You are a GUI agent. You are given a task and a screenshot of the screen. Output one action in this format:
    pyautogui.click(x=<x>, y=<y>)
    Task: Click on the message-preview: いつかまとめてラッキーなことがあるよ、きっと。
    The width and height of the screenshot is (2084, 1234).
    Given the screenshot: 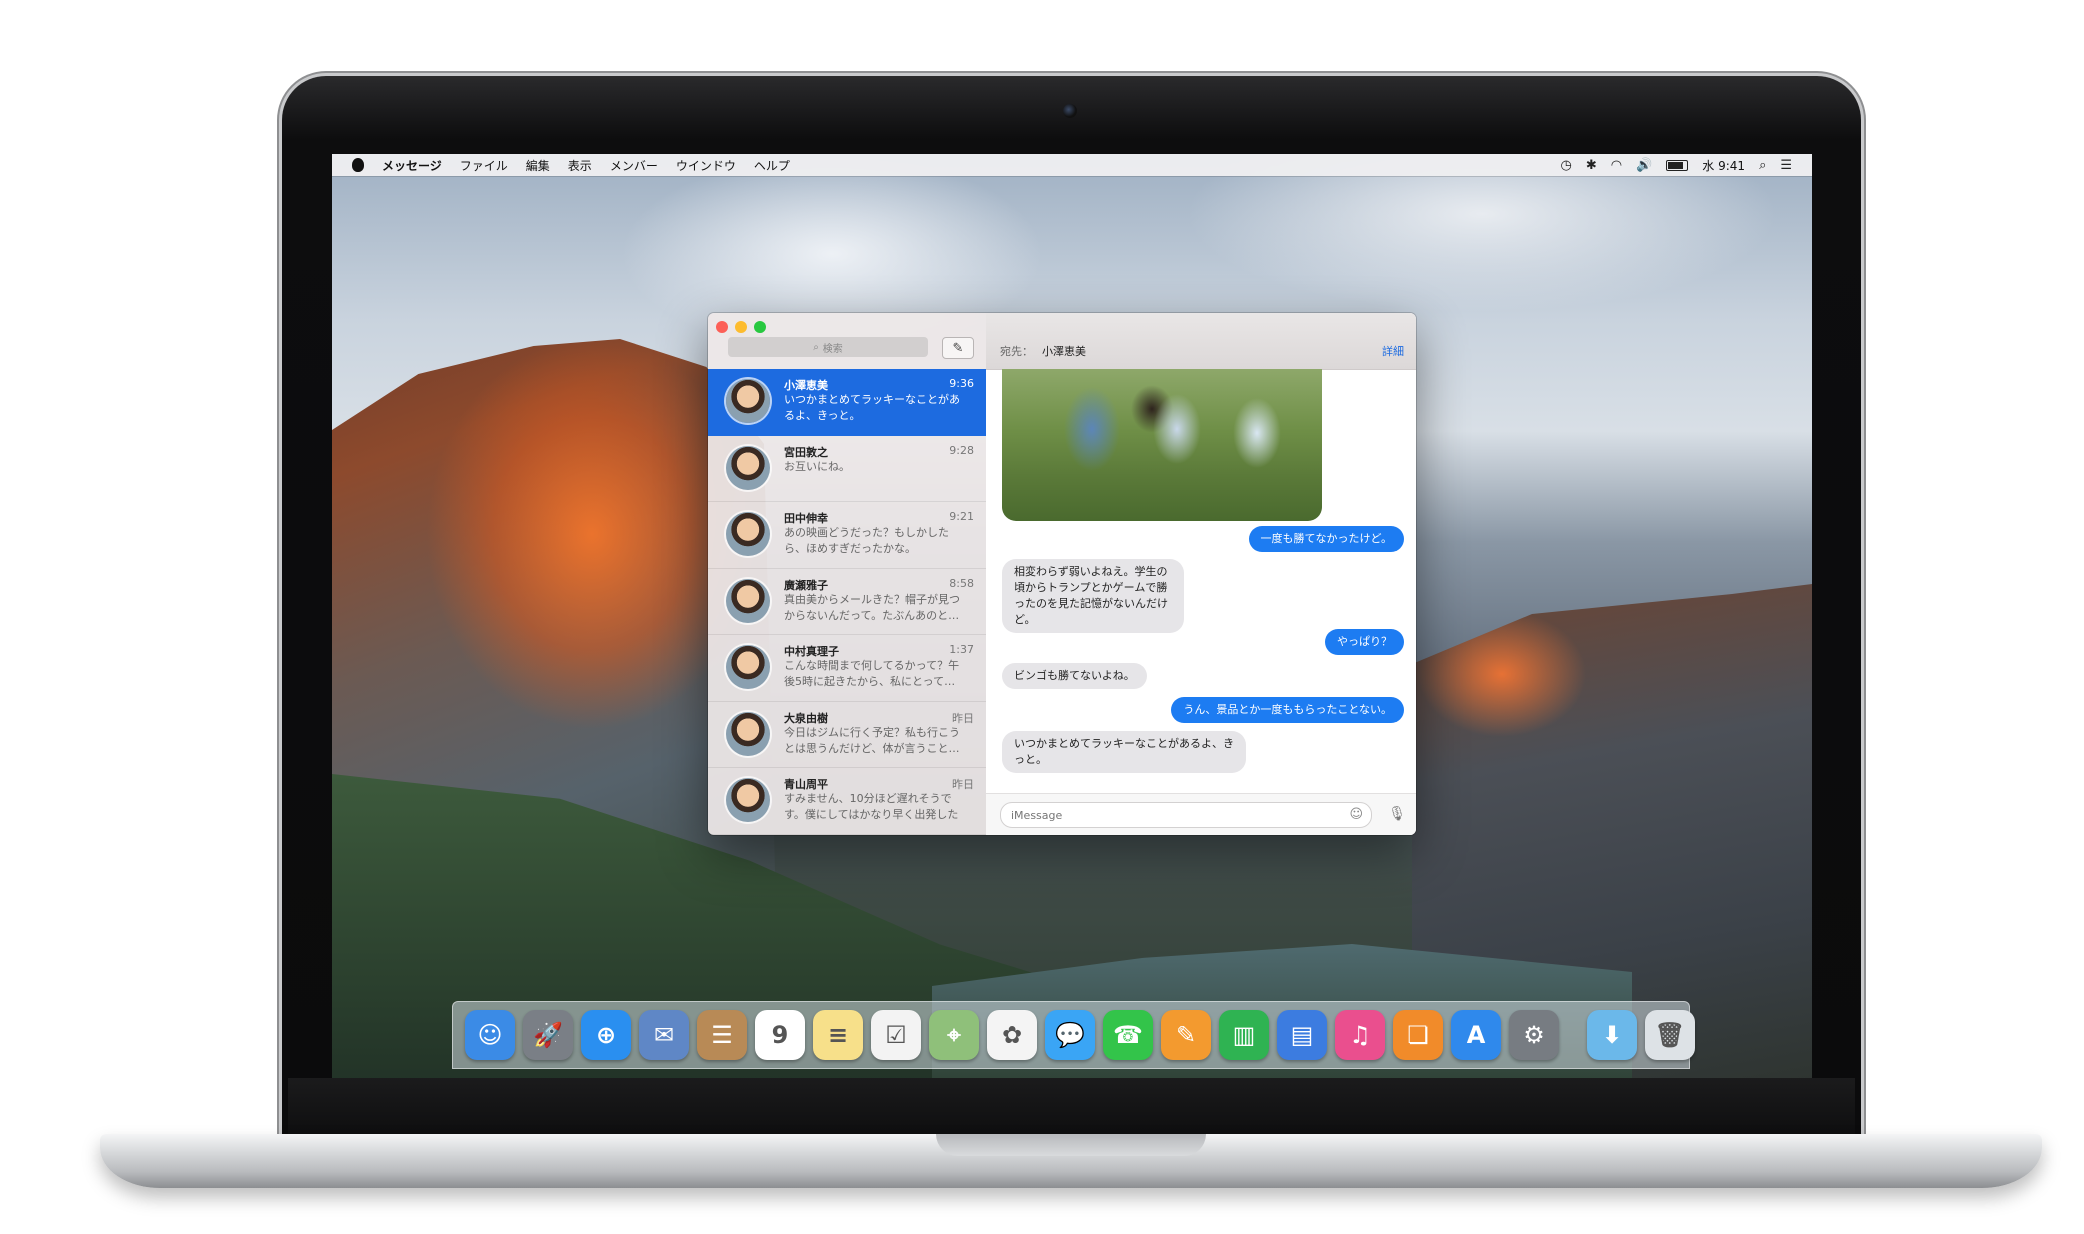 What is the action you would take?
    pyautogui.click(x=872, y=407)
    